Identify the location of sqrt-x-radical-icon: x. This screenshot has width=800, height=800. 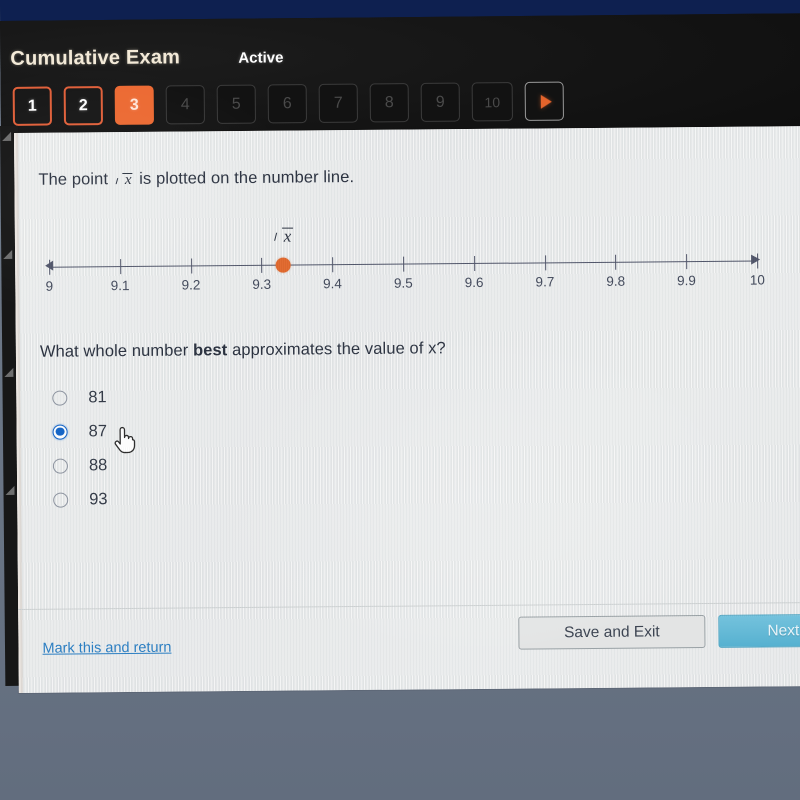
(283, 236).